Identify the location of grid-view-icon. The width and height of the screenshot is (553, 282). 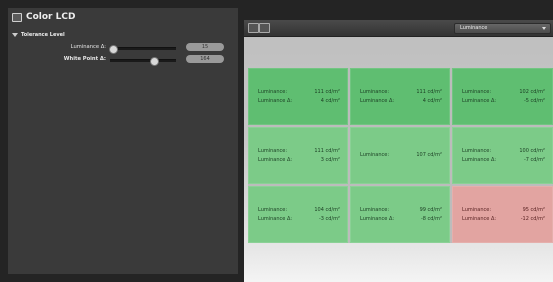
(253, 28).